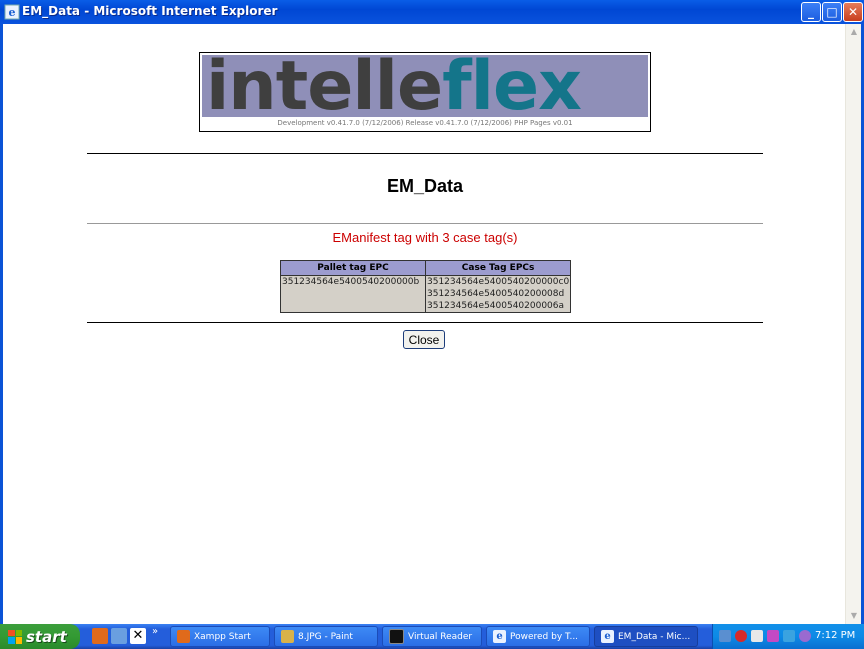 The width and height of the screenshot is (864, 649). What do you see at coordinates (805, 636) in the screenshot?
I see `messenger-icon` at bounding box center [805, 636].